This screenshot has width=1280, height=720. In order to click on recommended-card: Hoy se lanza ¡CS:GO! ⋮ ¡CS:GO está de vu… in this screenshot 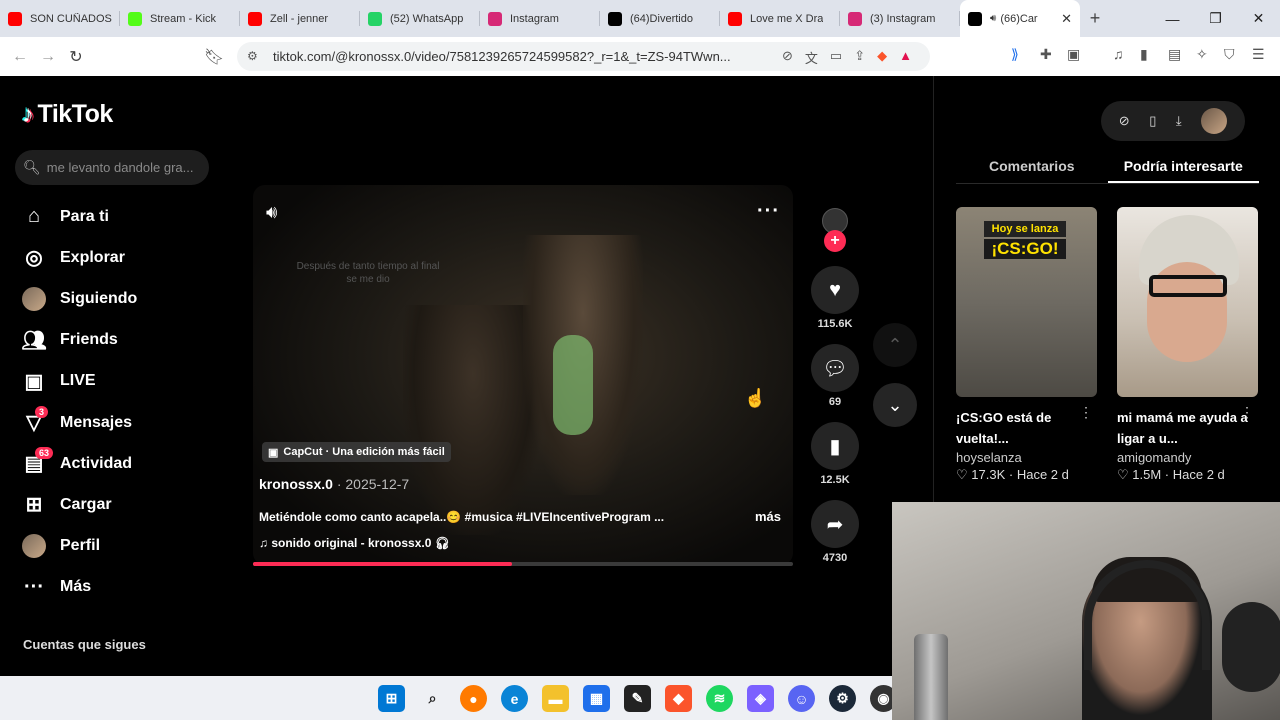, I will do `click(1026, 345)`.